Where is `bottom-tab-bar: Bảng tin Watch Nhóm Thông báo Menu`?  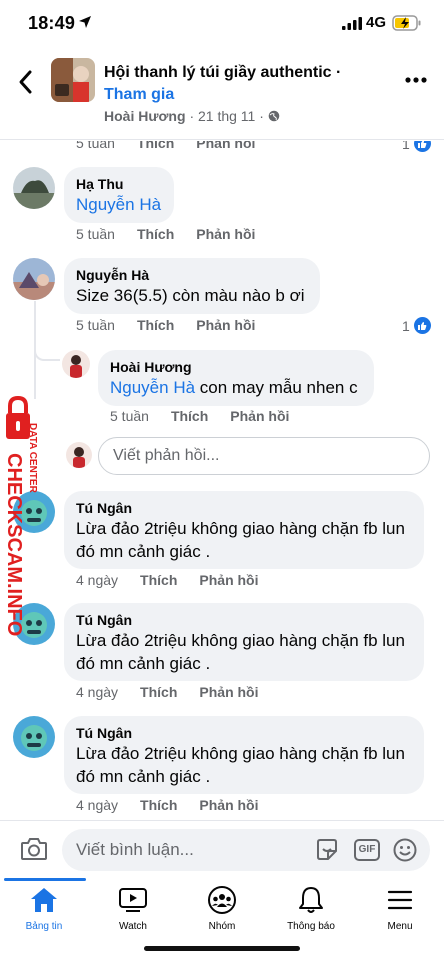 bottom-tab-bar: Bảng tin Watch Nhóm Thông báo Menu is located at coordinates (222, 919).